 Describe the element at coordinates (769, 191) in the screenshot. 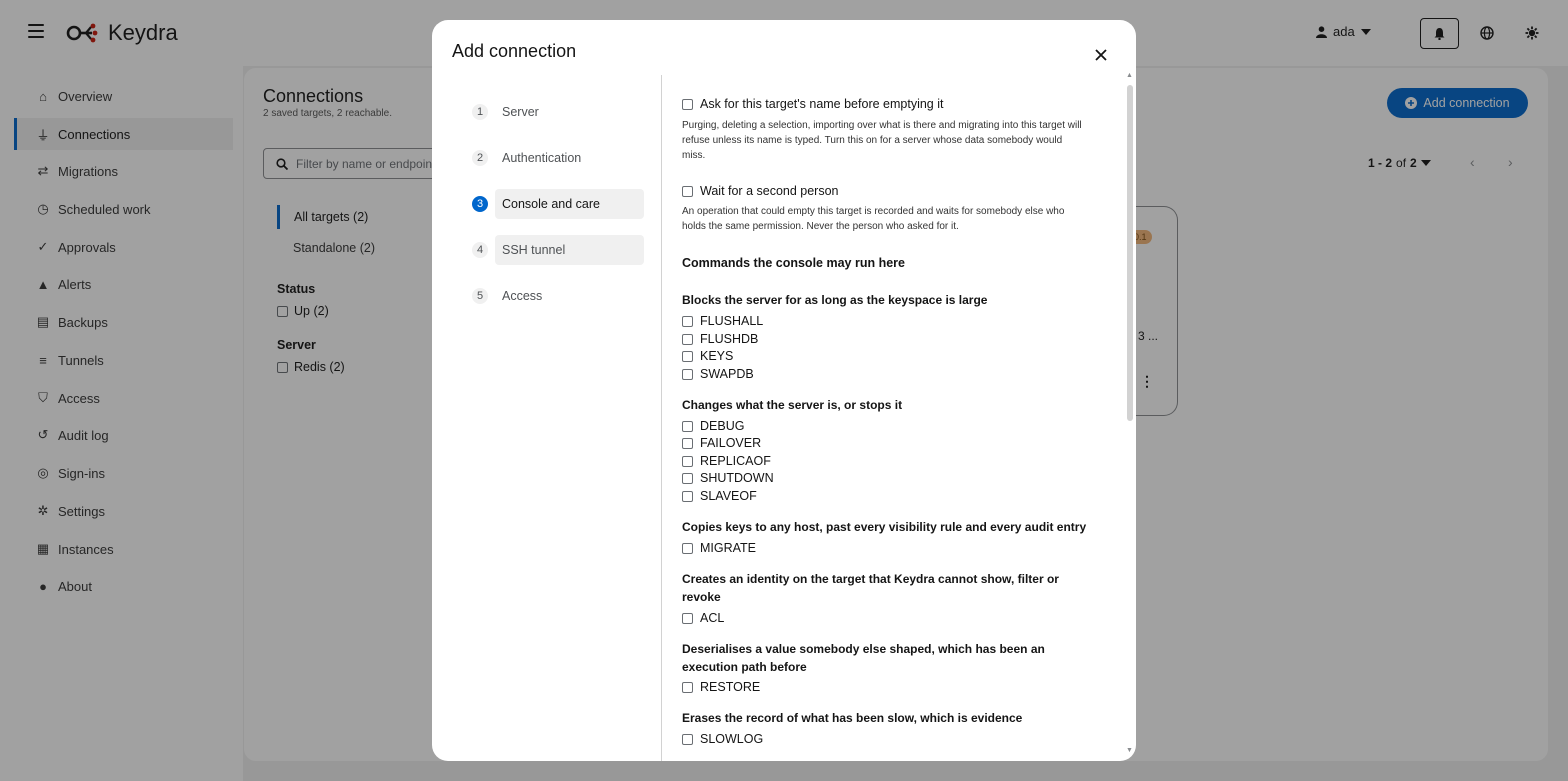

I see `option-label: Wait for a second person` at that location.